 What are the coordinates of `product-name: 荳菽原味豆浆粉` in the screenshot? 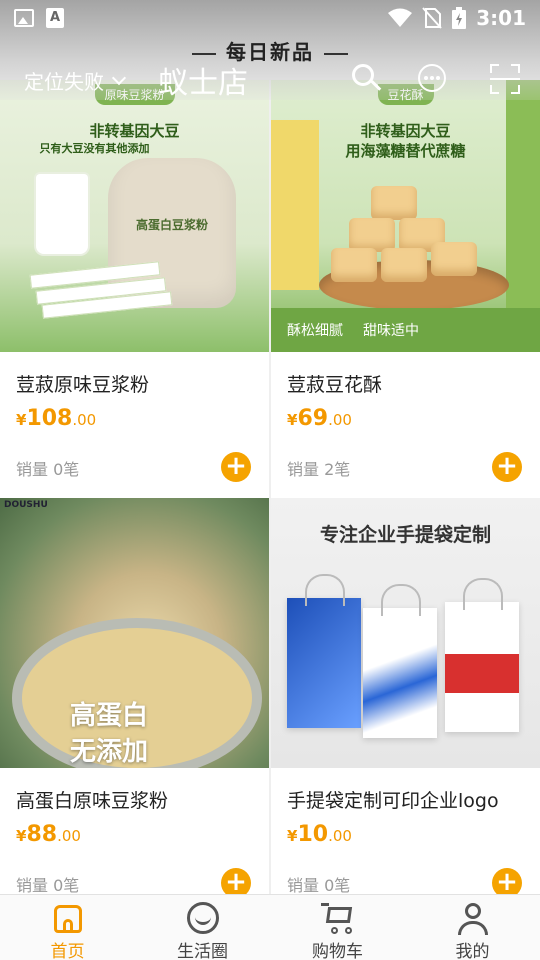 It's located at (82, 383).